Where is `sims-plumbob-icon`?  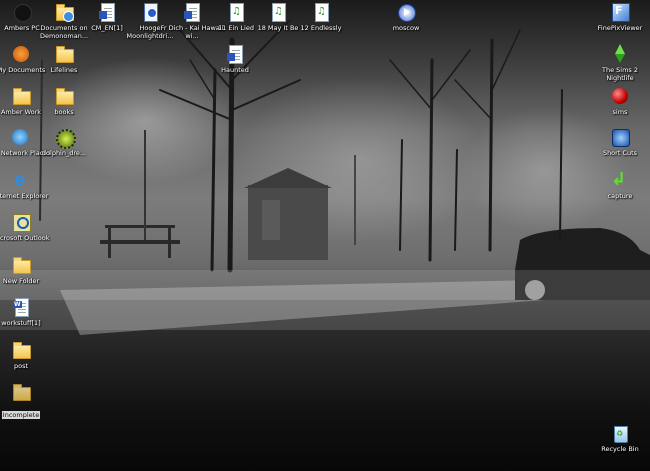 sims-plumbob-icon is located at coordinates (620, 54).